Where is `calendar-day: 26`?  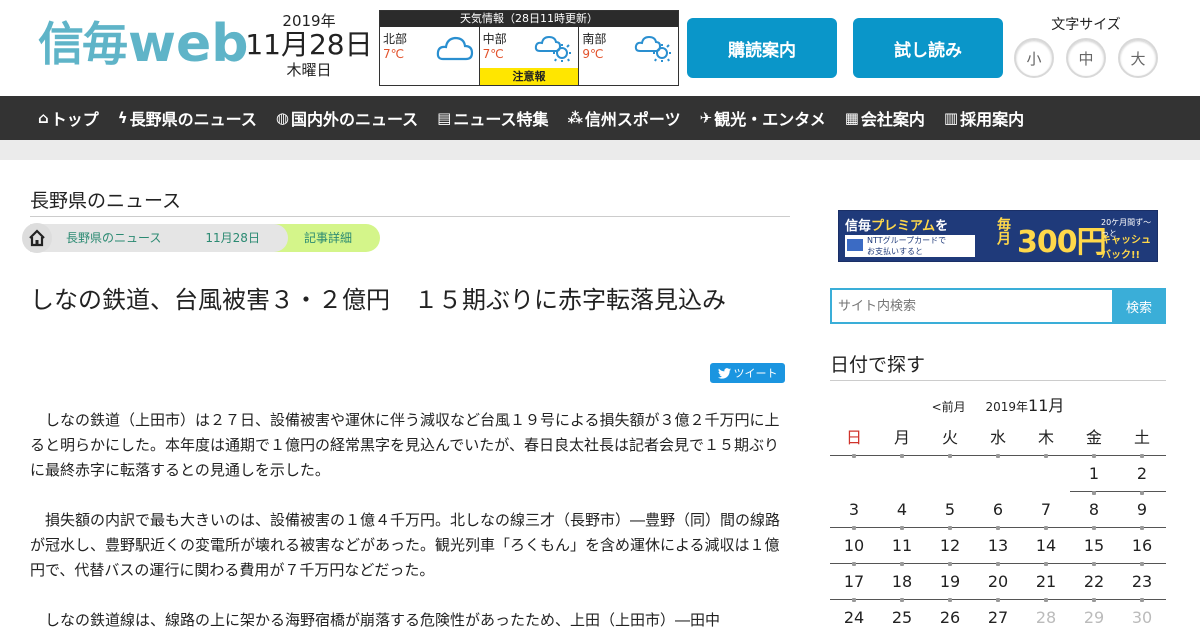 calendar-day: 26 is located at coordinates (950, 615).